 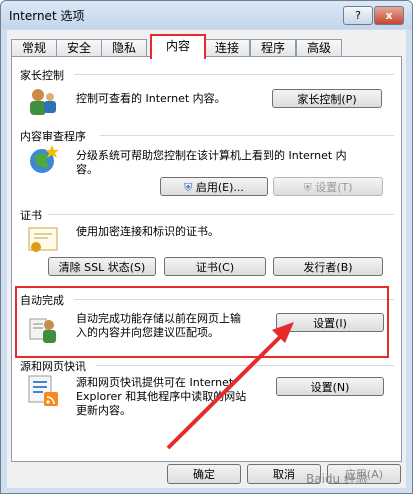 What do you see at coordinates (44, 159) in the screenshot?
I see `content-advisor-icon` at bounding box center [44, 159].